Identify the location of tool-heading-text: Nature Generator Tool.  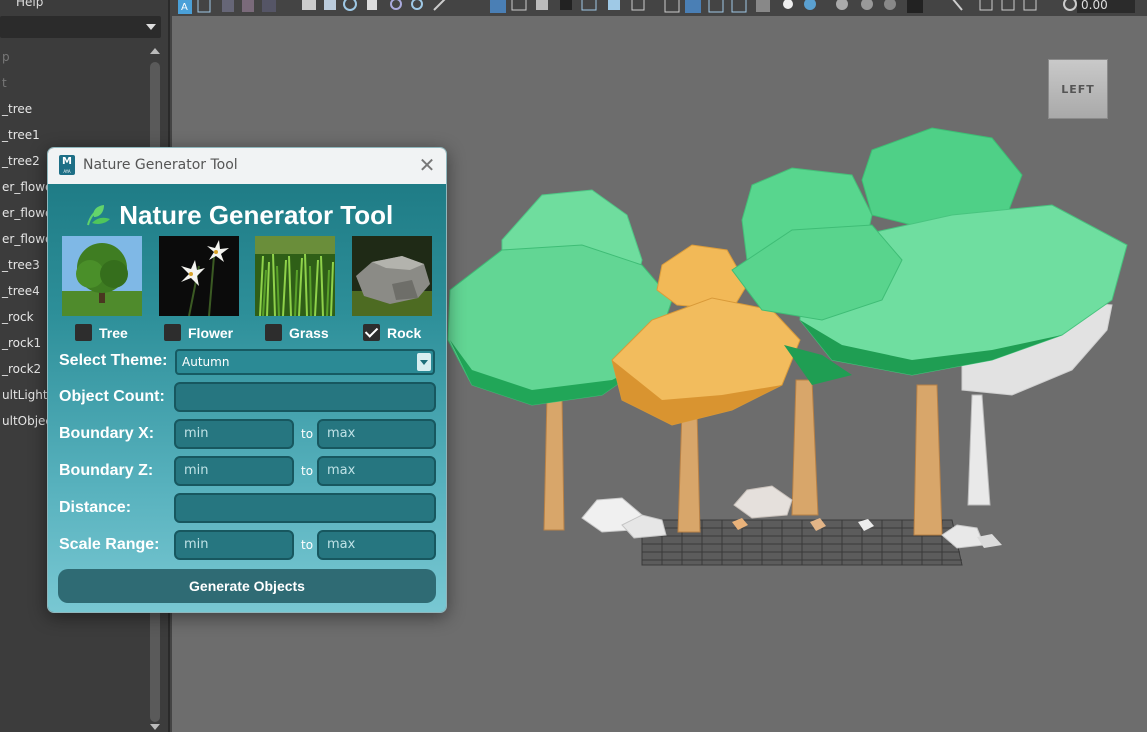
(256, 215).